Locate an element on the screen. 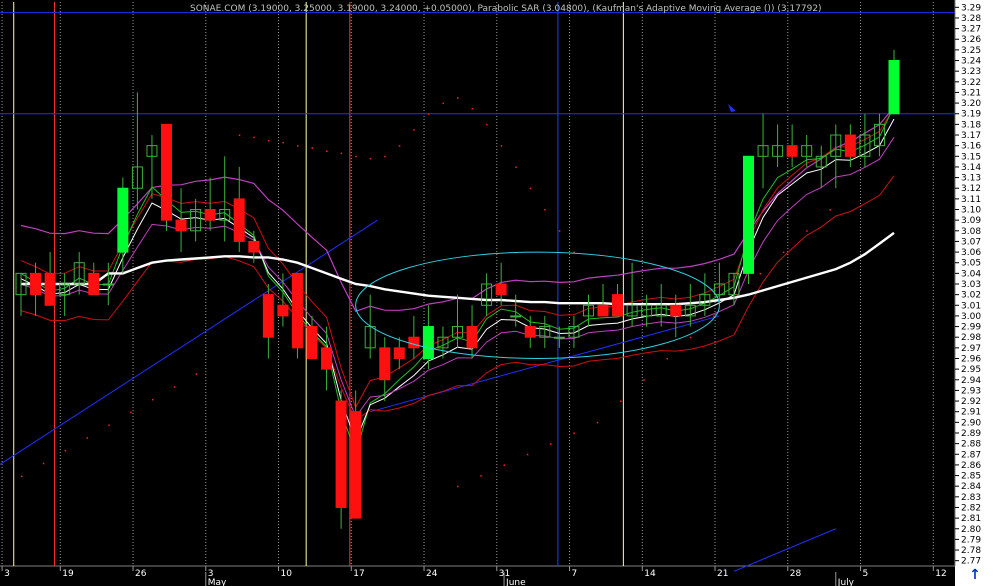 This screenshot has width=994, height=586. y-tick-label: 3.16 is located at coordinates (971, 147).